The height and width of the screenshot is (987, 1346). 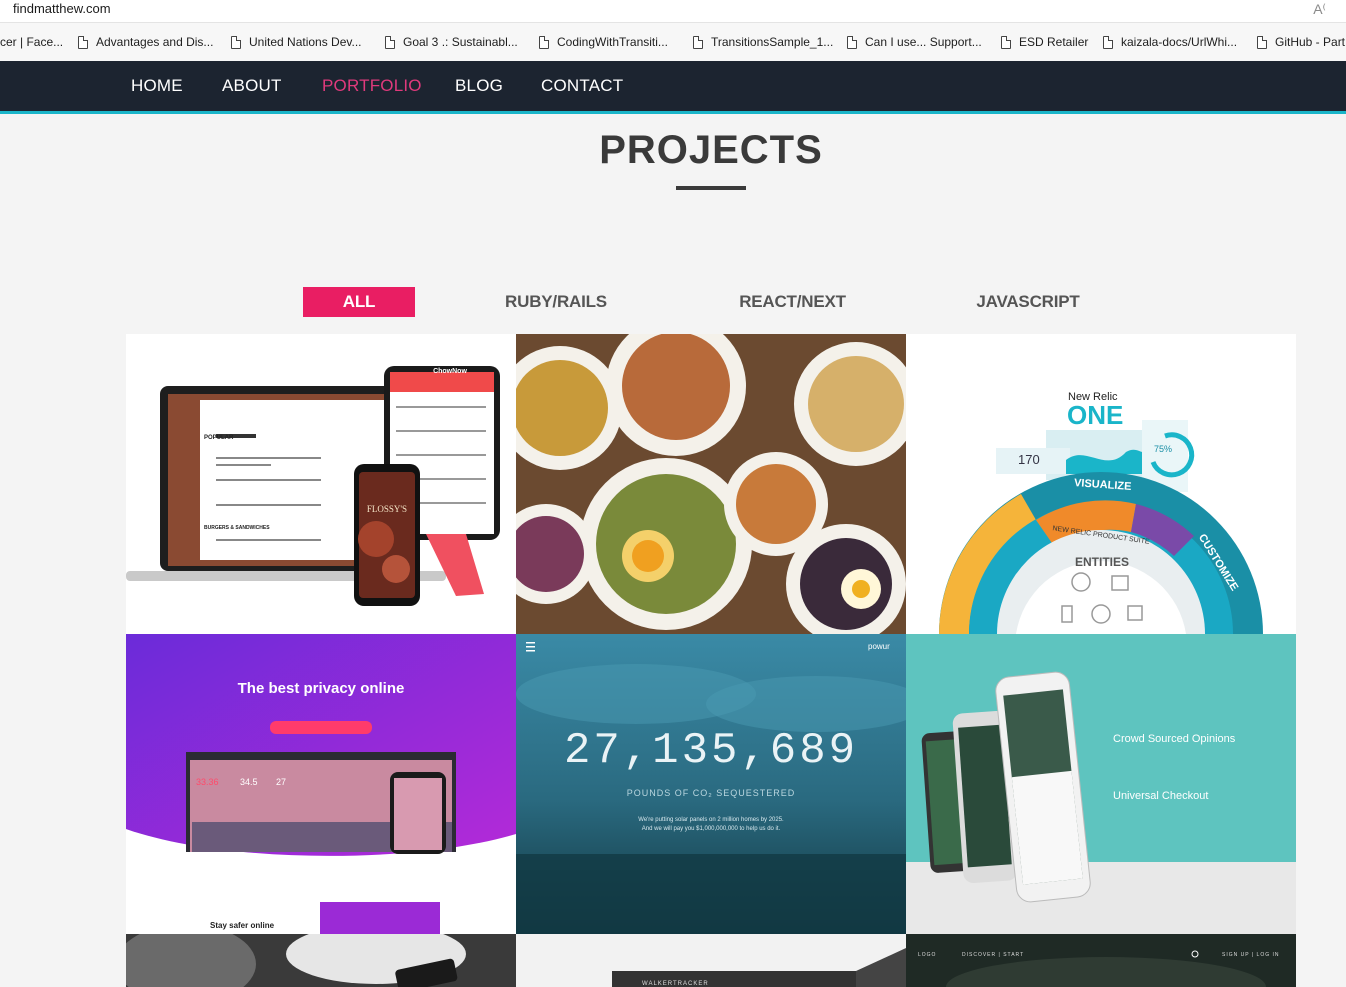 I want to click on nav-blog: BLOG, so click(x=479, y=86).